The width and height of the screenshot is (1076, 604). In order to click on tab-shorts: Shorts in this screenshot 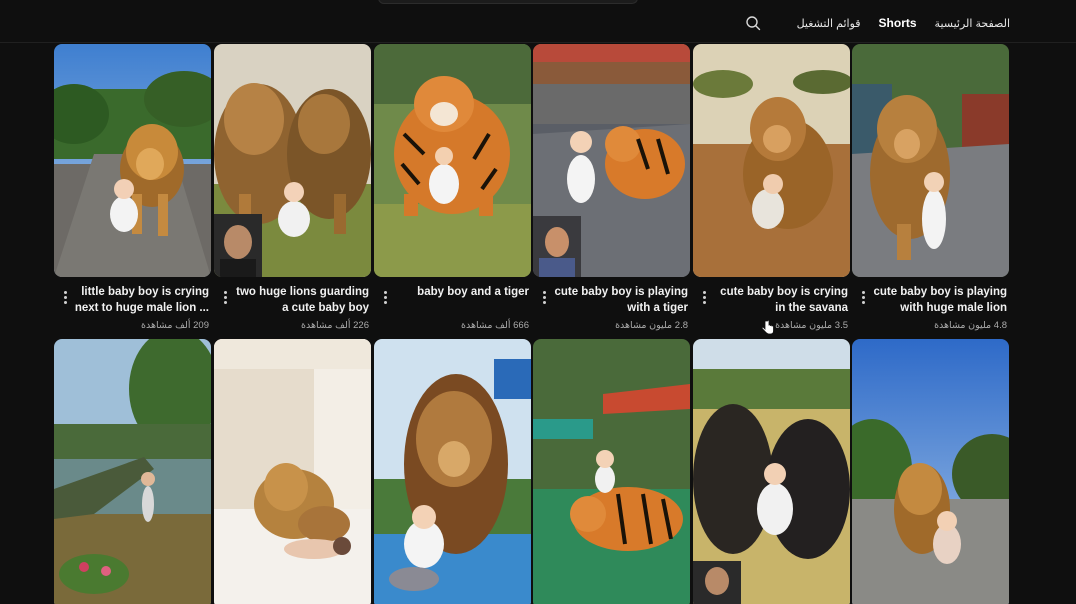, I will do `click(898, 23)`.